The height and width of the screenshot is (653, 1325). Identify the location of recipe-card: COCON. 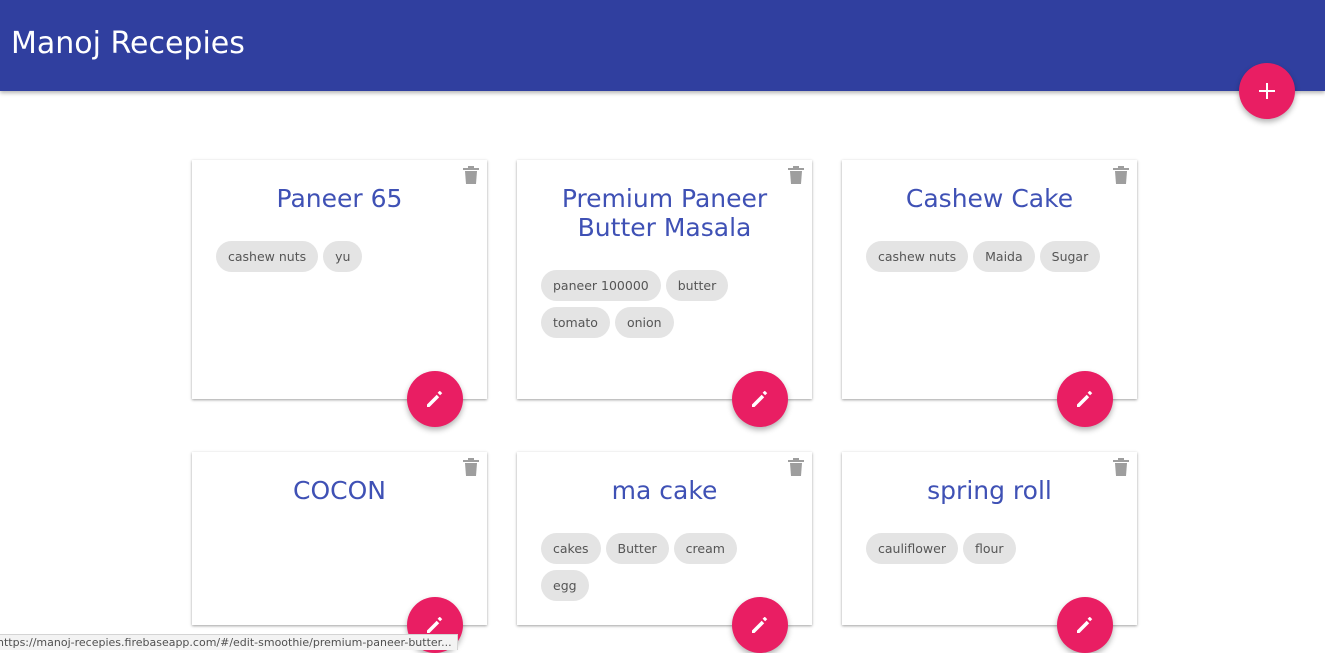
(339, 552).